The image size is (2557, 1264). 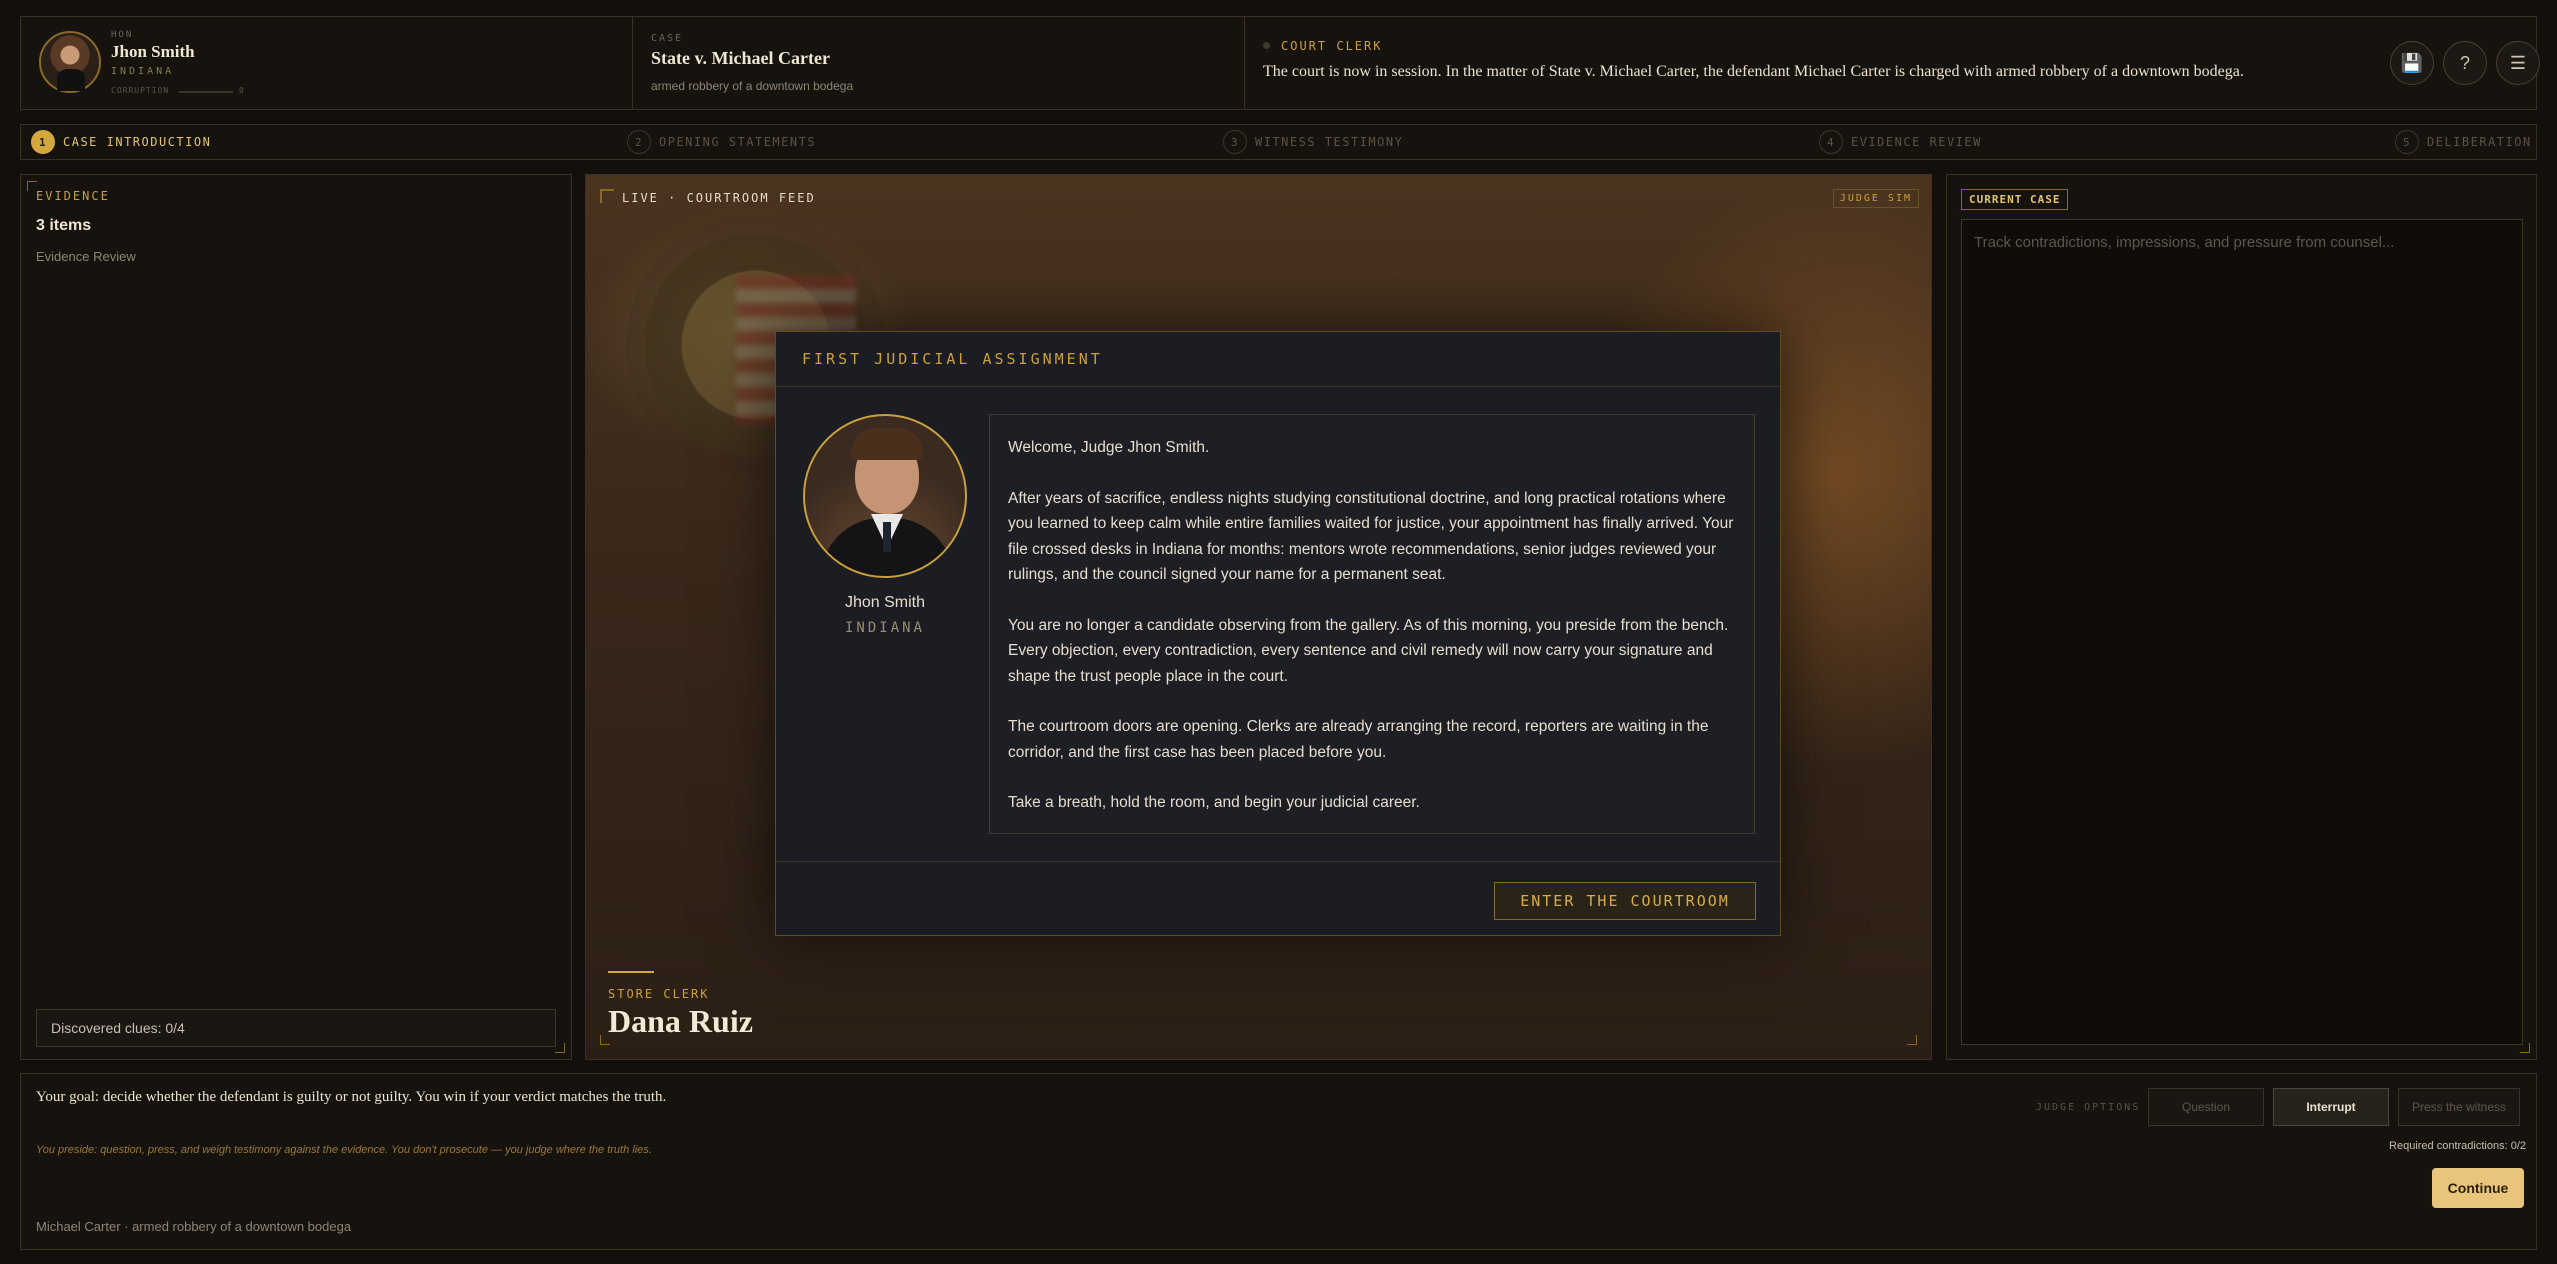 I want to click on witness-name: Dana Ruiz, so click(x=680, y=1021).